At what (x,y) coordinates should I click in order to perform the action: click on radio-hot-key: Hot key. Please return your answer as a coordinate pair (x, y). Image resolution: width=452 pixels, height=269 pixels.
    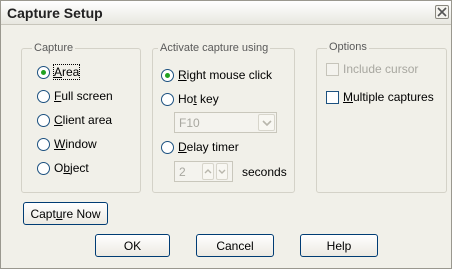
    Looking at the image, I should click on (190, 99).